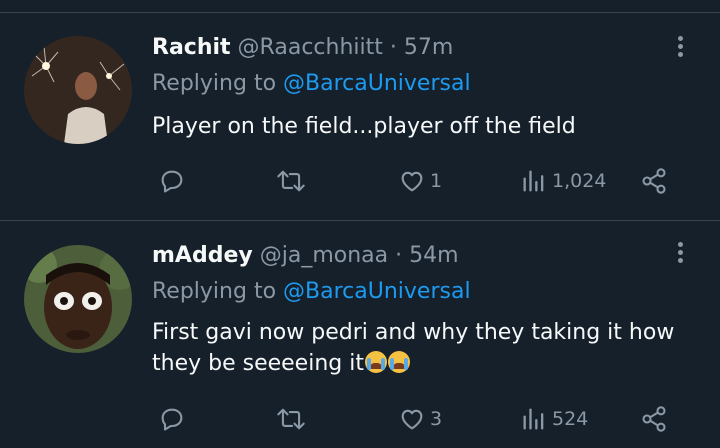  I want to click on like-count: 1, so click(436, 181).